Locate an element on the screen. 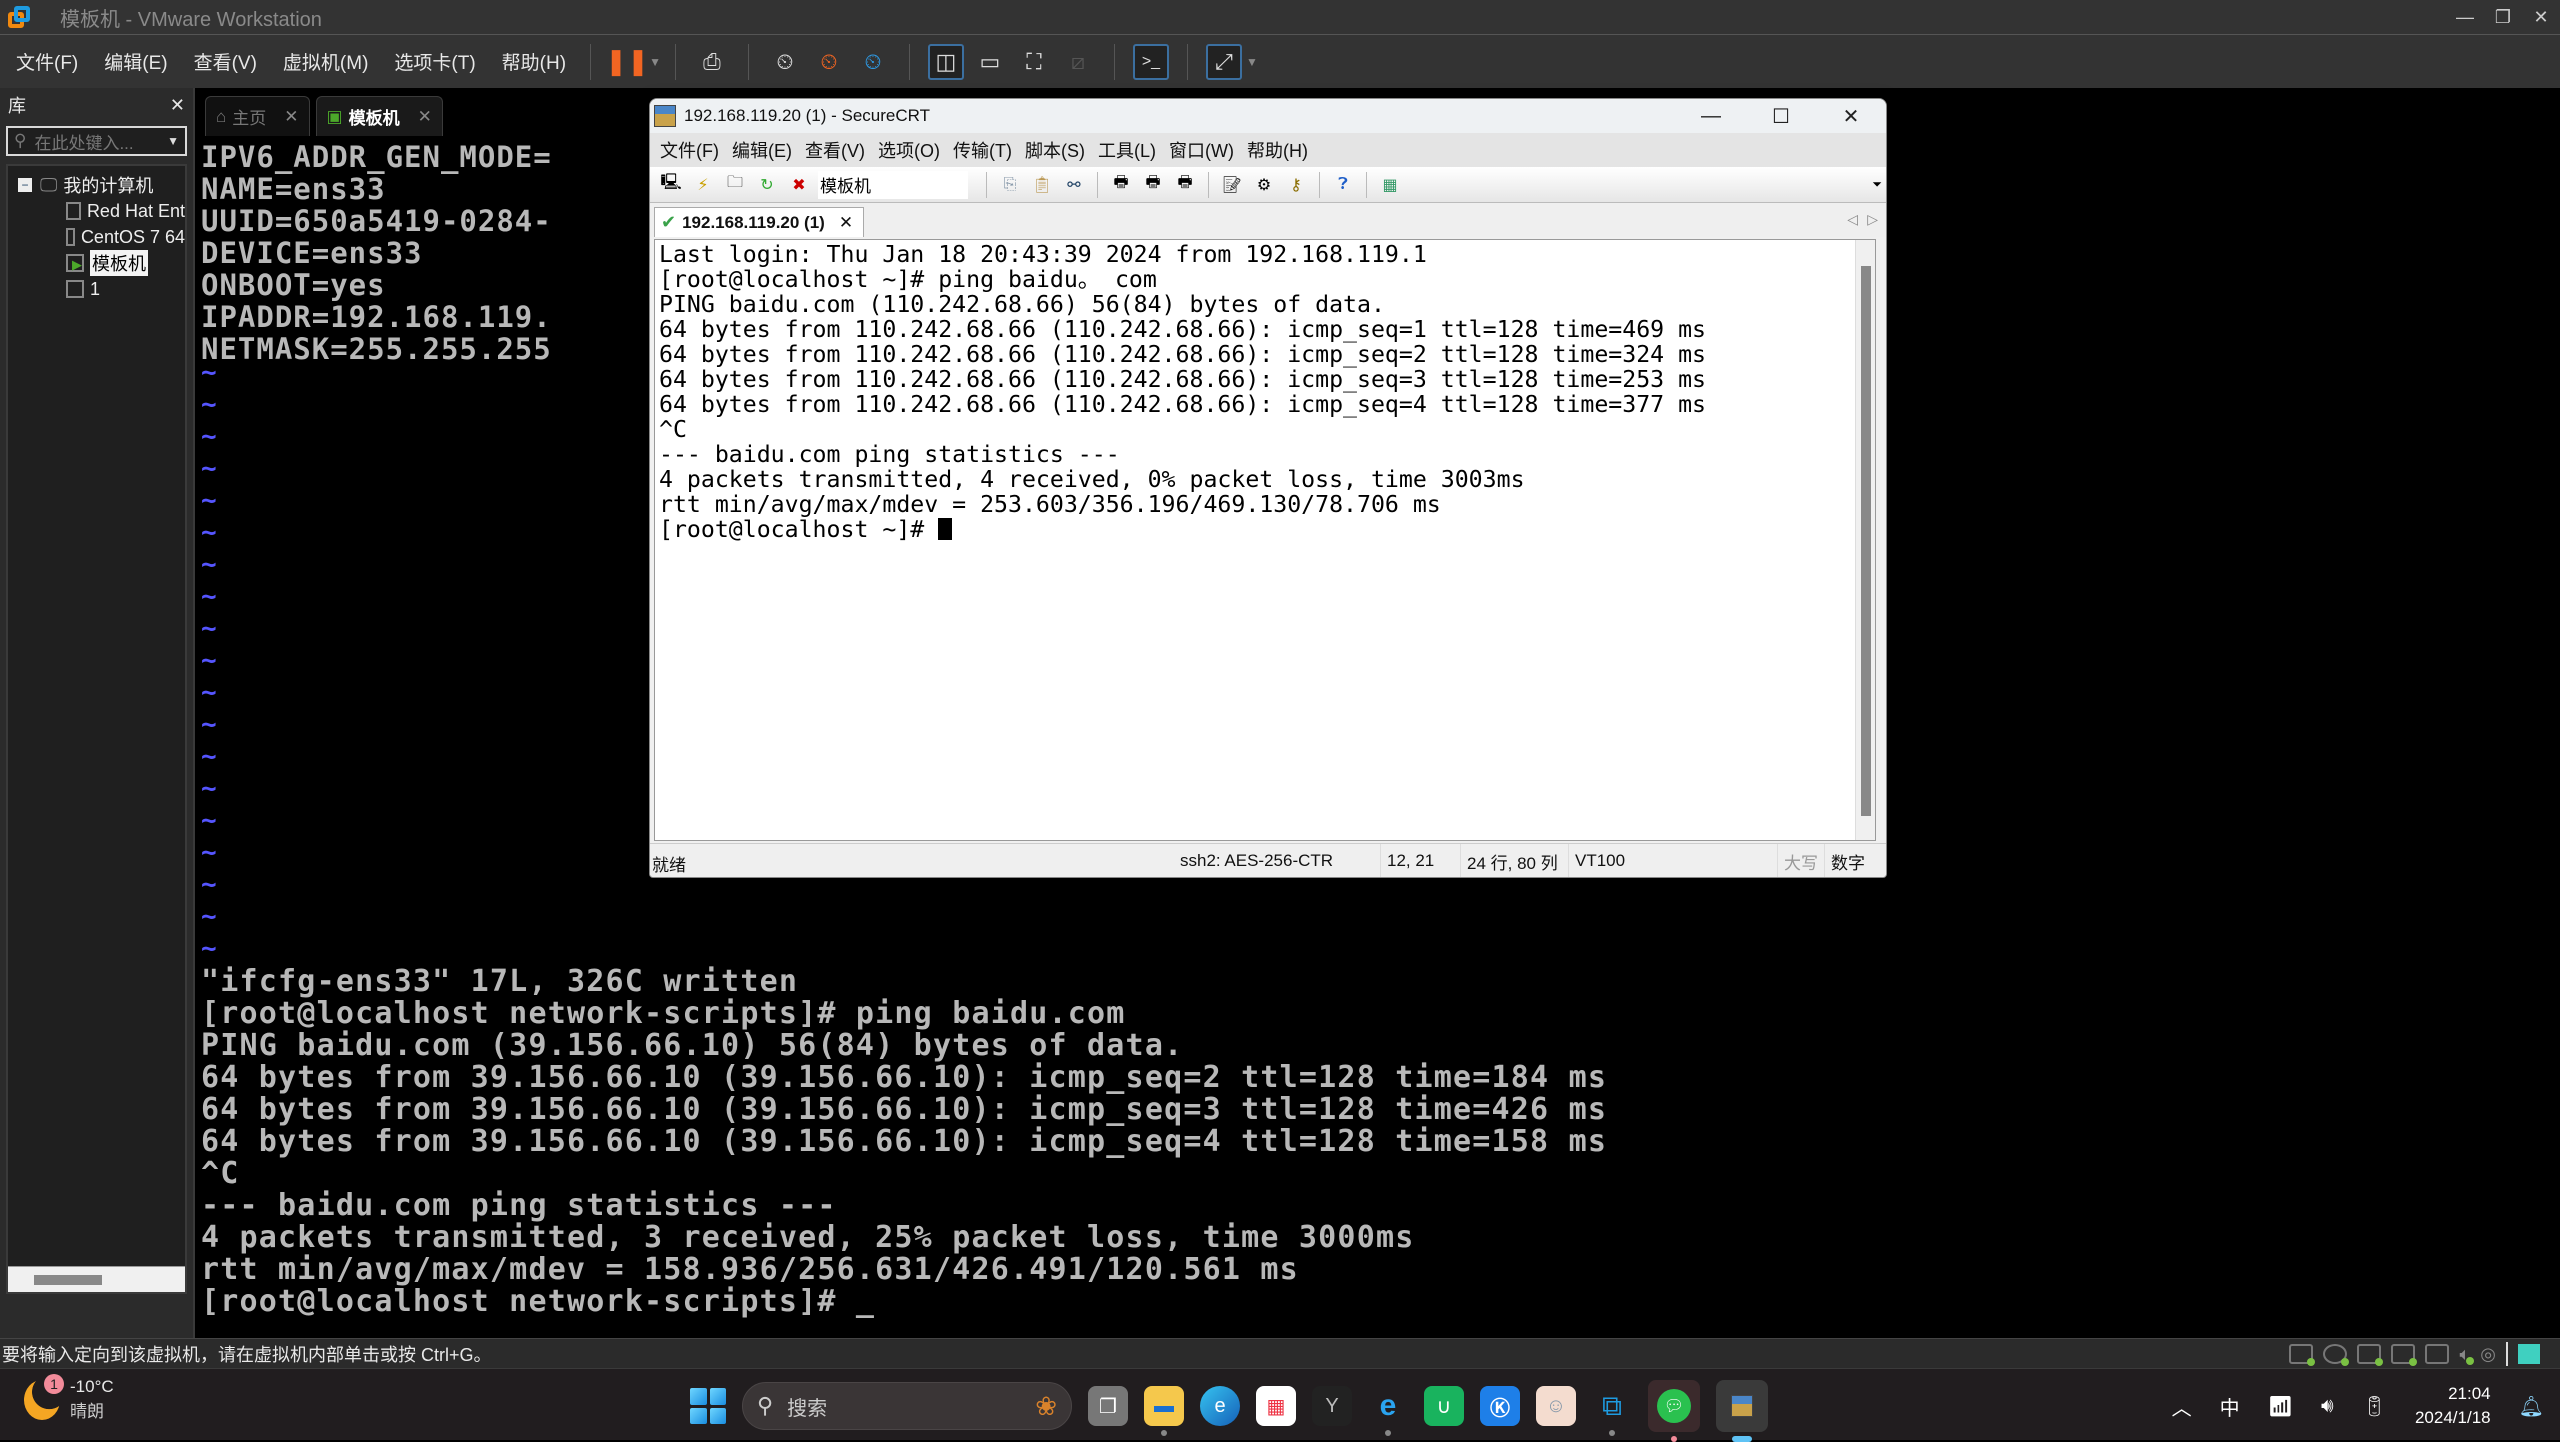  library-search-input: ⚲ 在此处键入... ▼ is located at coordinates (96, 141).